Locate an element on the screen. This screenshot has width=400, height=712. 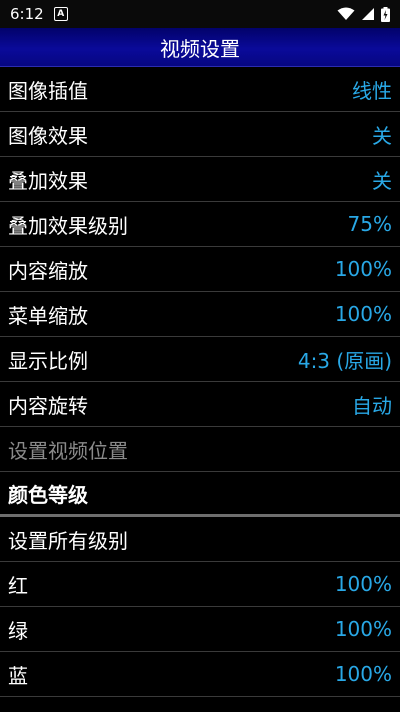
setting-label: 绿 is located at coordinates (18, 630).